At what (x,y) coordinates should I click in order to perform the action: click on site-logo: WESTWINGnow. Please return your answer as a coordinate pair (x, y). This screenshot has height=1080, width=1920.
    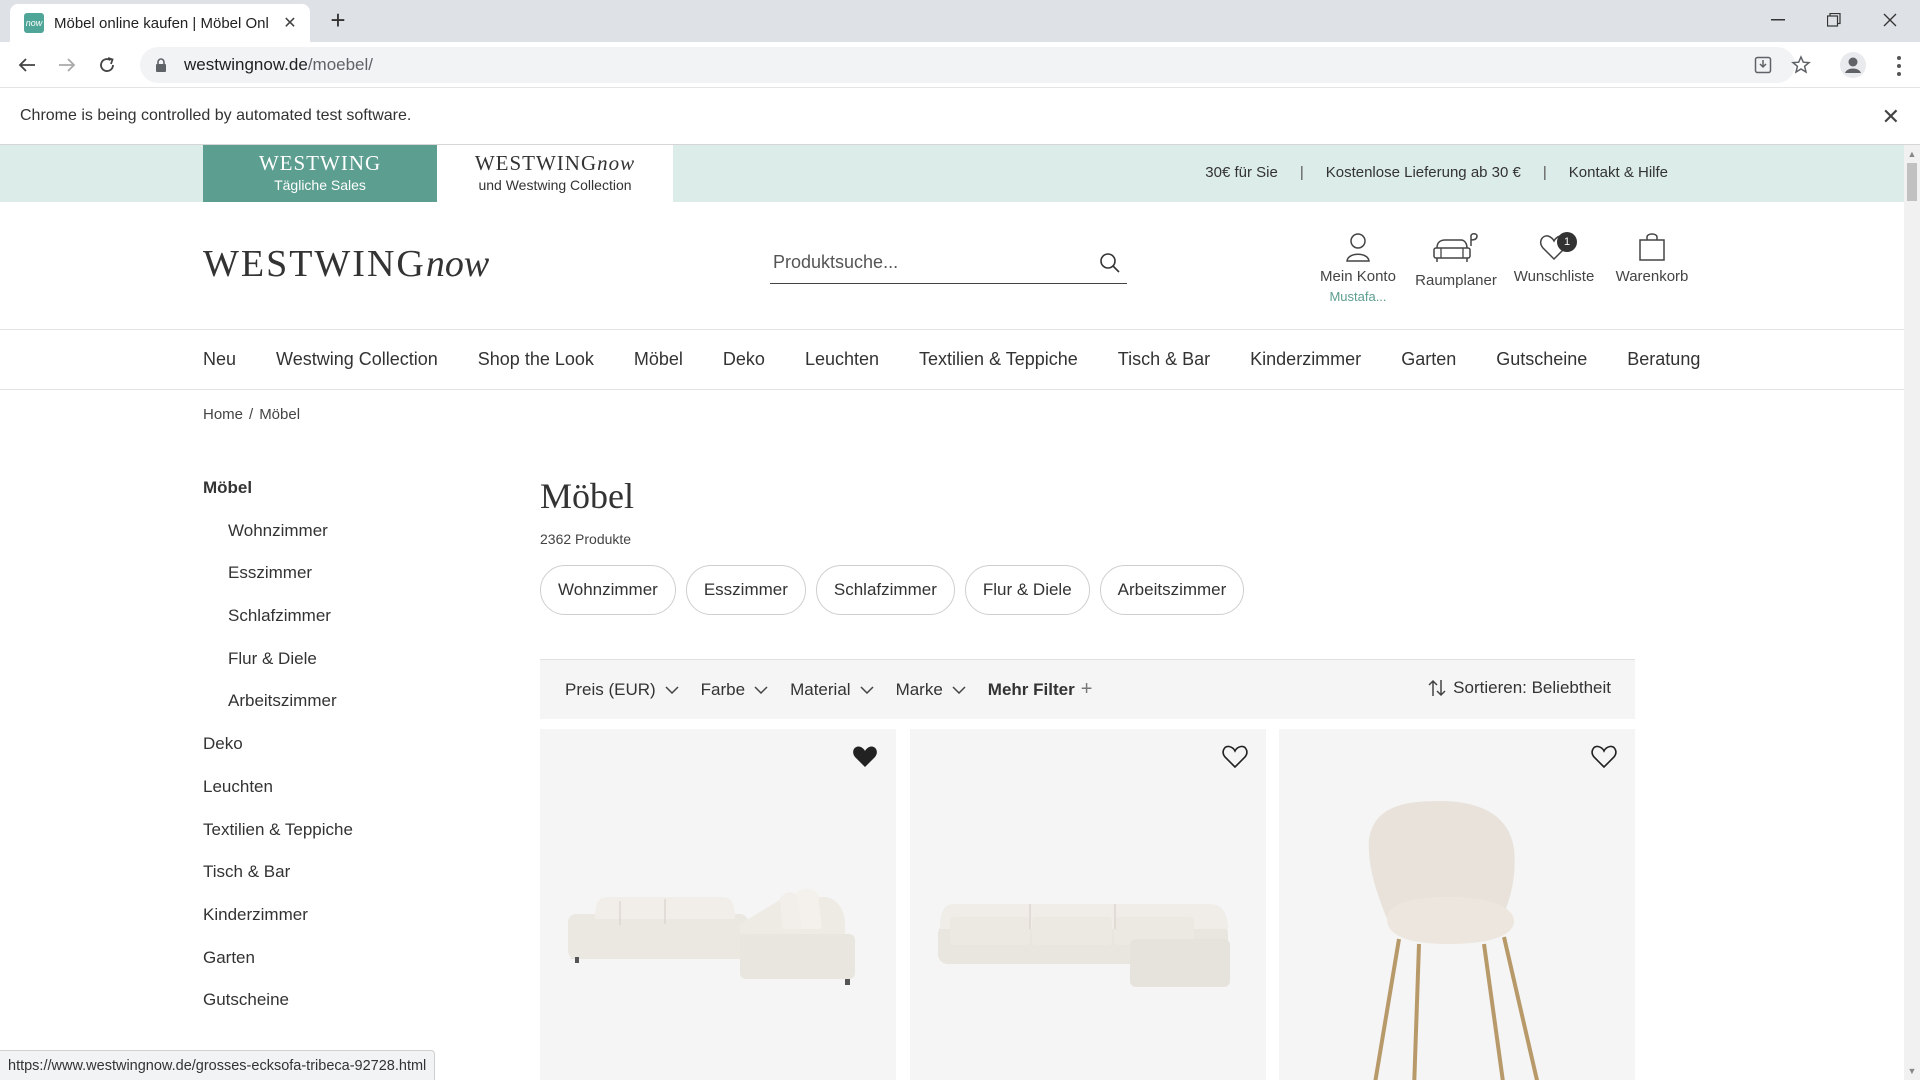
    Looking at the image, I should click on (346, 264).